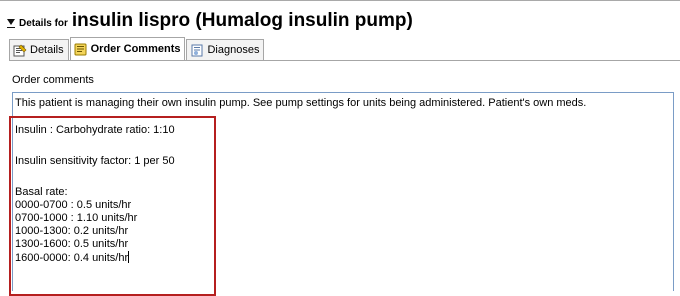 This screenshot has width=680, height=296. I want to click on tab-order-comments-label: Order Comments, so click(135, 49).